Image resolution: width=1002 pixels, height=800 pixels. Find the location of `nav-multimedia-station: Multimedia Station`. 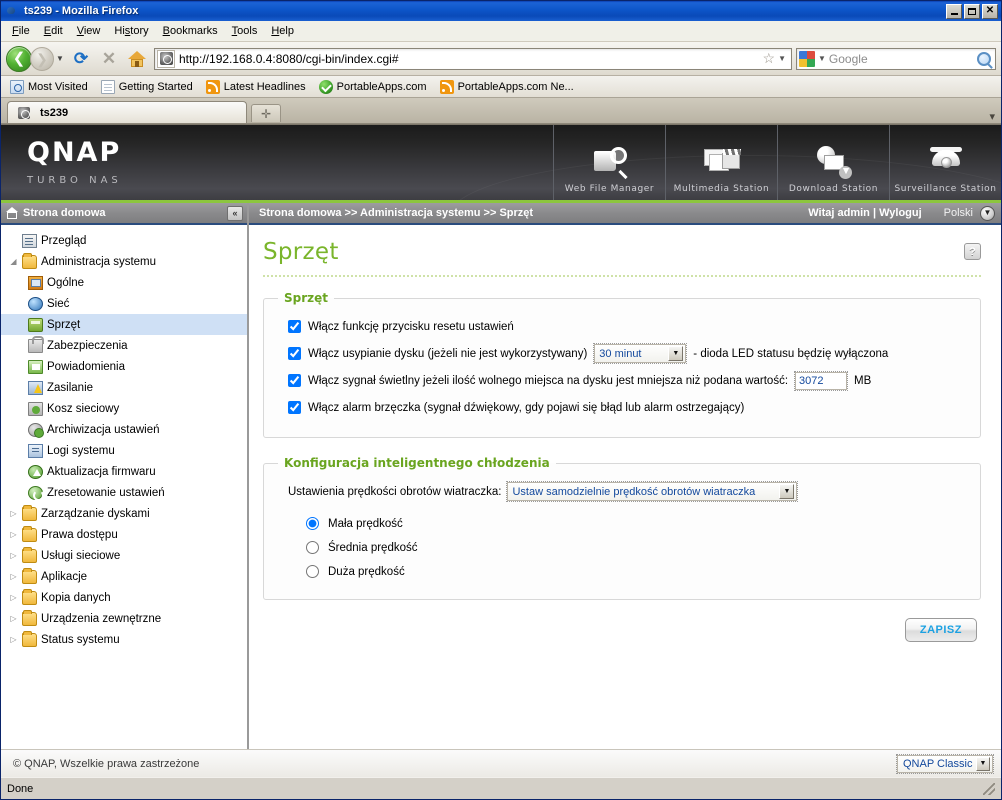

nav-multimedia-station: Multimedia Station is located at coordinates (721, 162).